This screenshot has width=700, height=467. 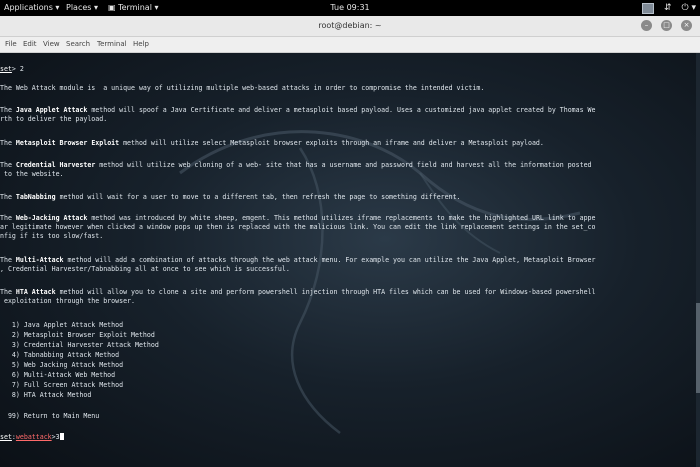 What do you see at coordinates (60, 355) in the screenshot?
I see `menu-option: 4) Tabnabbing Attack Method` at bounding box center [60, 355].